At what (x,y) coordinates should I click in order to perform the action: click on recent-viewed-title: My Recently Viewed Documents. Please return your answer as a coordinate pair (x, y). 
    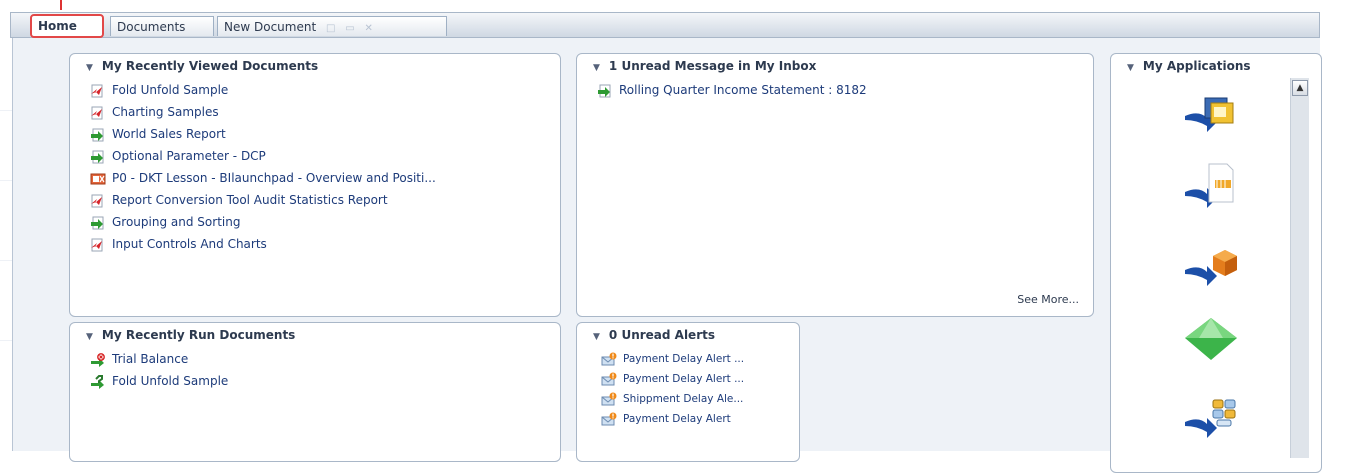
    Looking at the image, I should click on (210, 66).